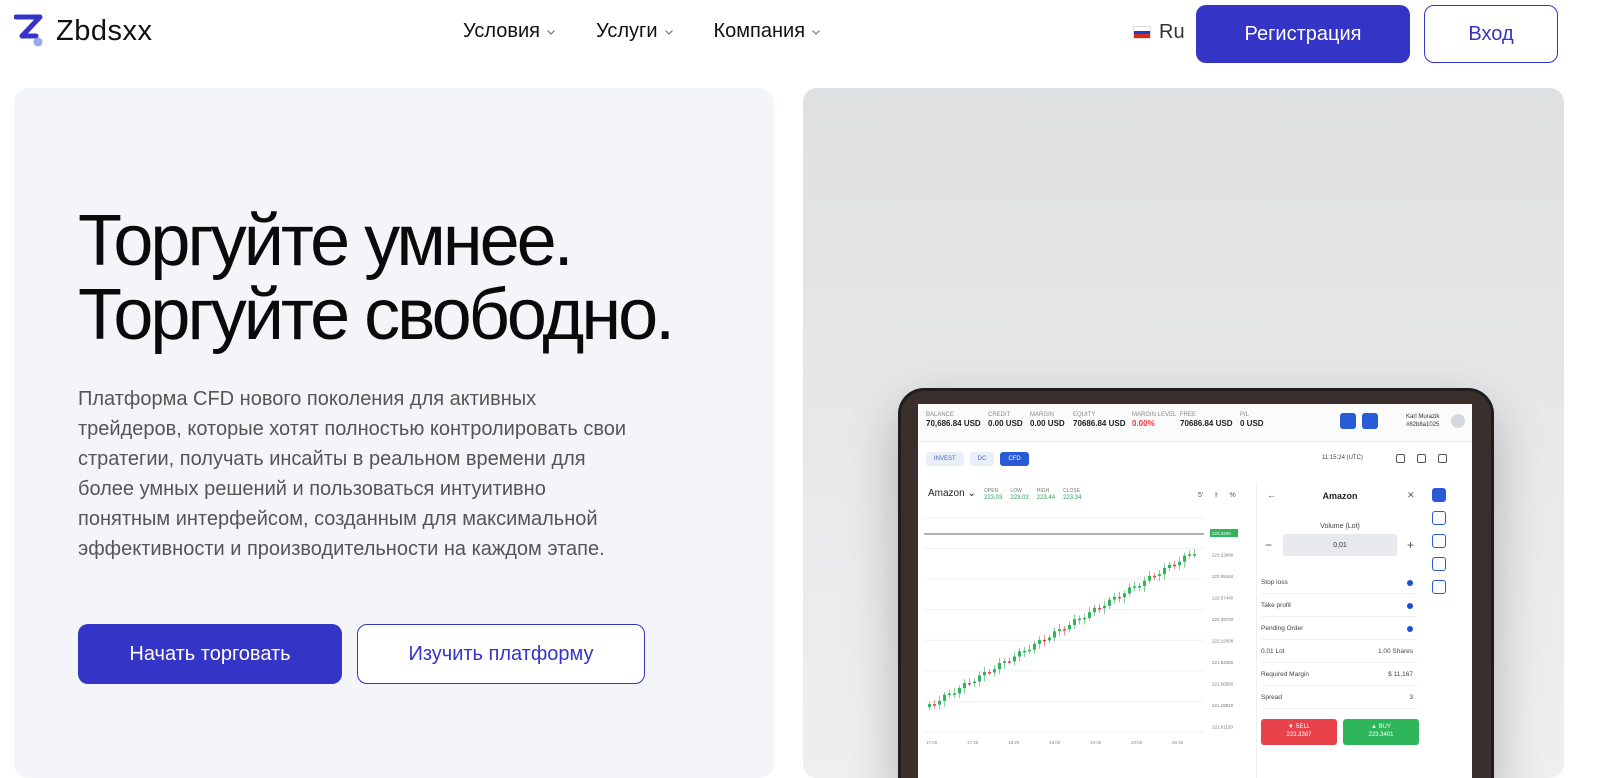 The height and width of the screenshot is (778, 1600). I want to click on close-icon: ✕, so click(1411, 495).